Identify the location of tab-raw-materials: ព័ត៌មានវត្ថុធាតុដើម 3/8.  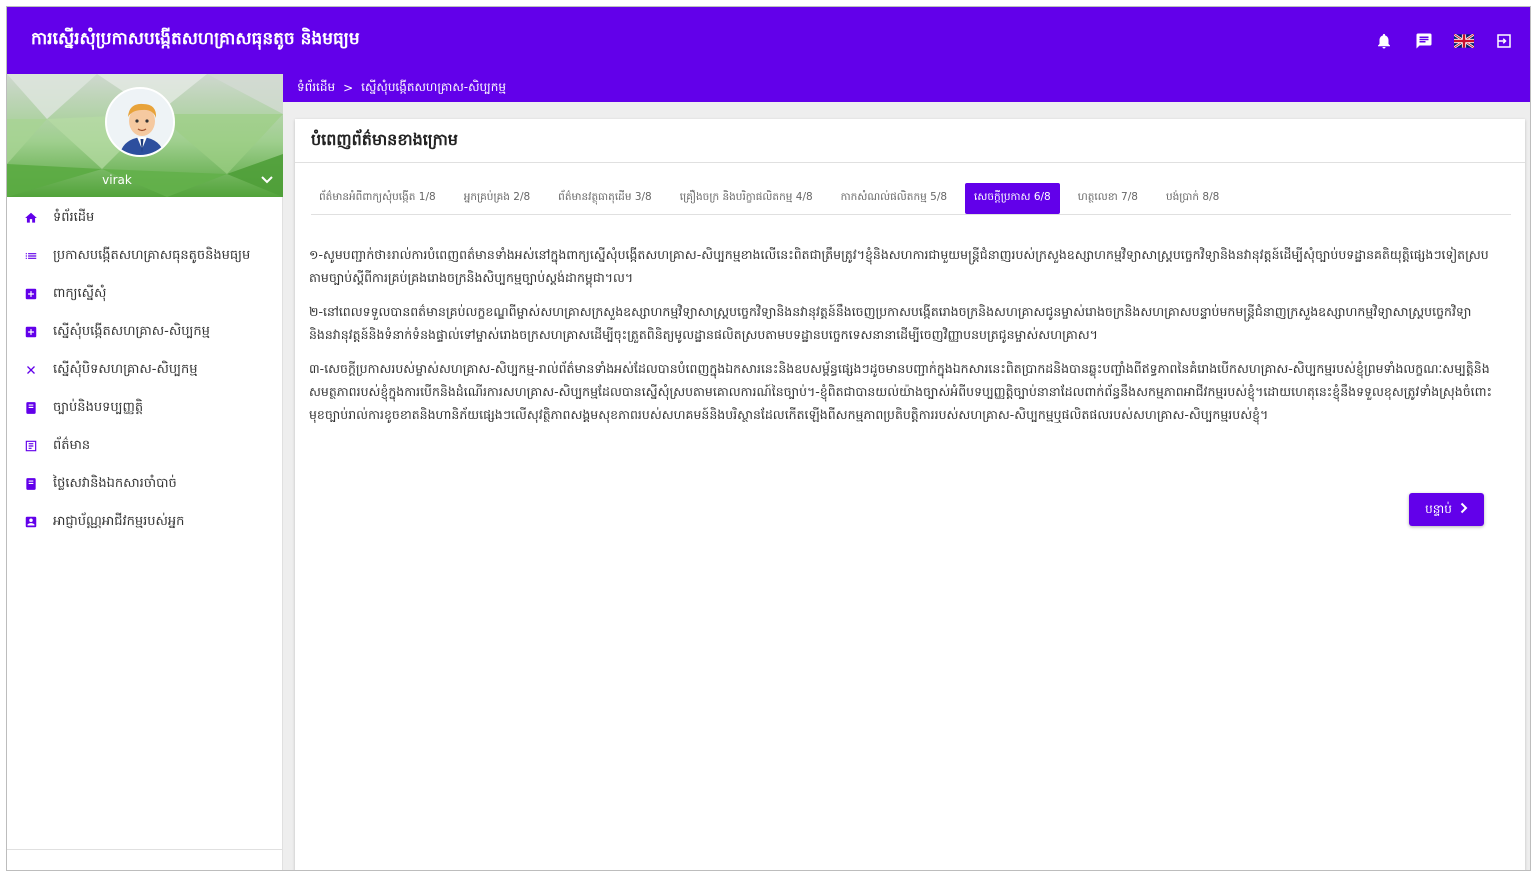
(605, 198).